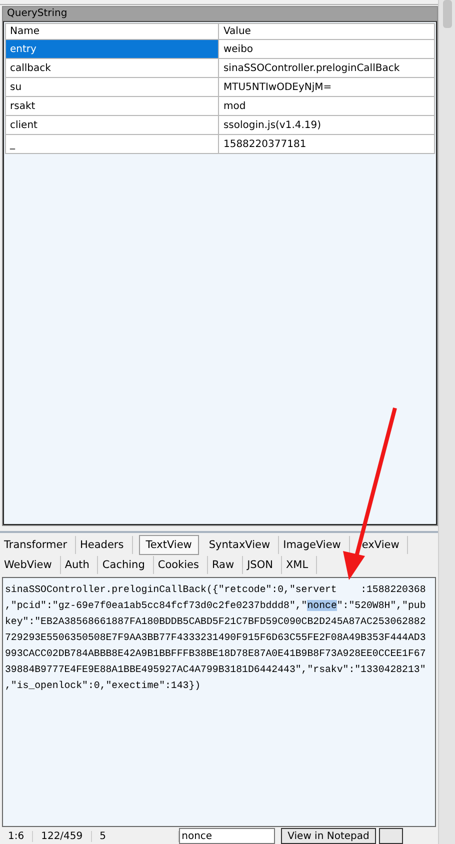 The height and width of the screenshot is (844, 455). I want to click on table-cell: mod, so click(326, 106).